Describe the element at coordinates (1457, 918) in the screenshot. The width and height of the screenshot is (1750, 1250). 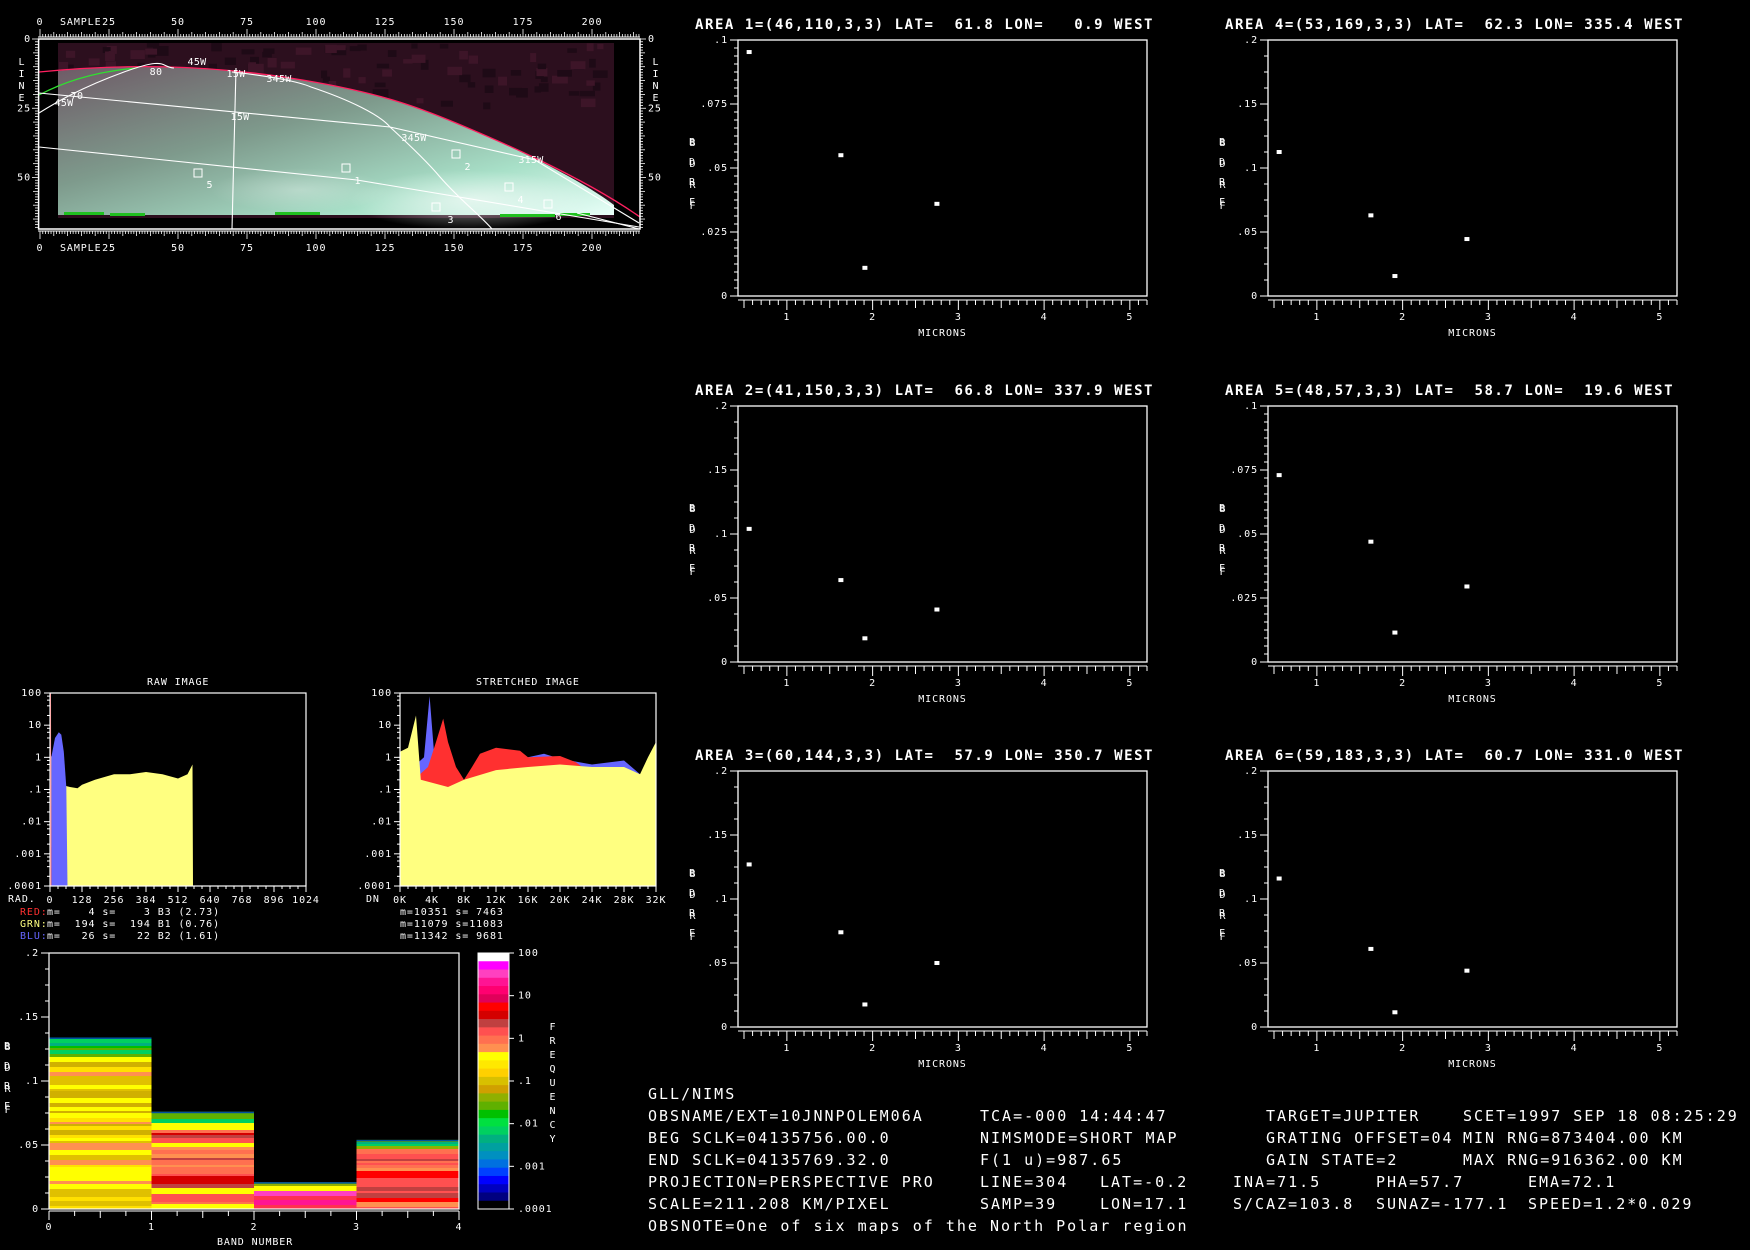
I see `area-plot-6: .2 .15 .1 .05 0 1 2 3 4 5 MICRONS` at that location.